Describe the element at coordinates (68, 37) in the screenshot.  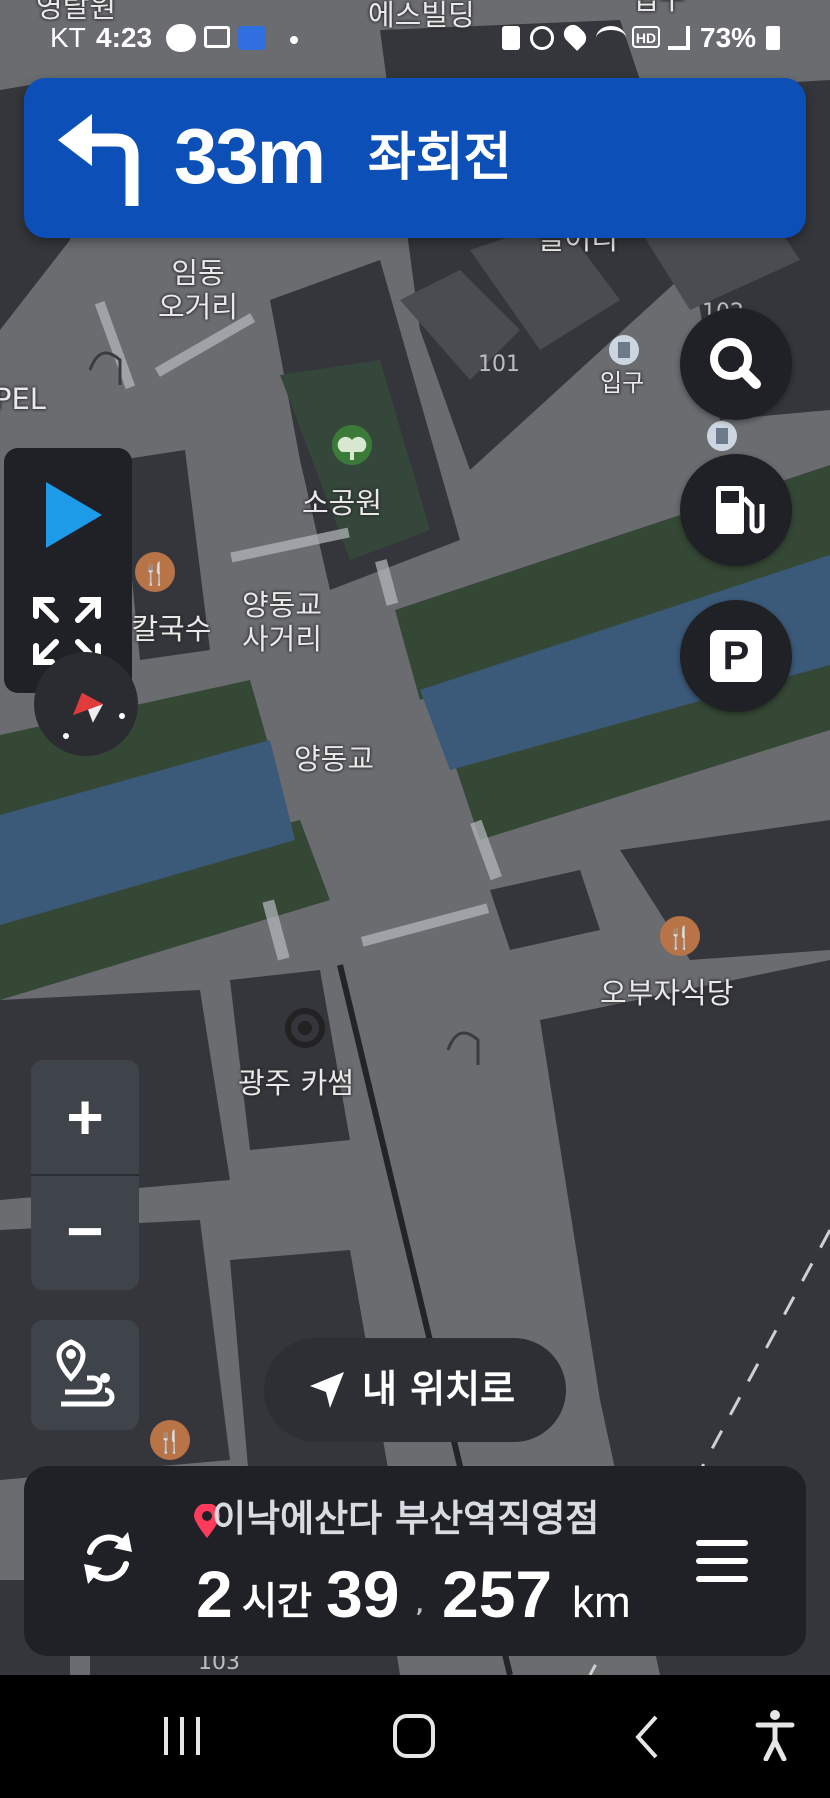
I see `carrier: KT` at that location.